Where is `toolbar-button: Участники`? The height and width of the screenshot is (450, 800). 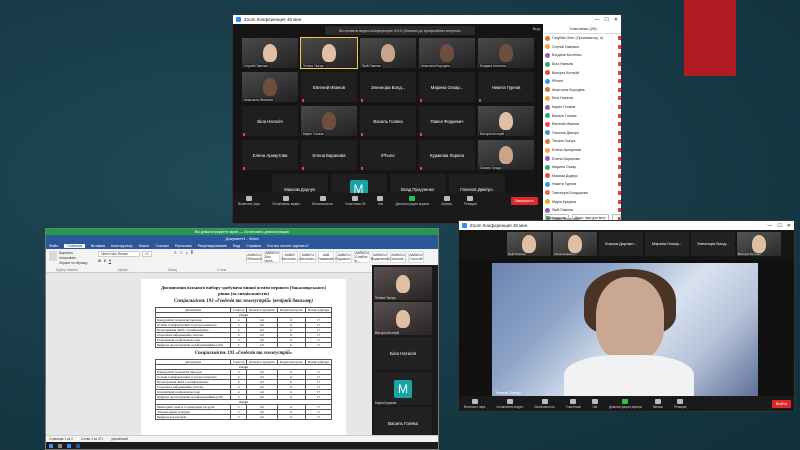 toolbar-button: Участники is located at coordinates (573, 403).